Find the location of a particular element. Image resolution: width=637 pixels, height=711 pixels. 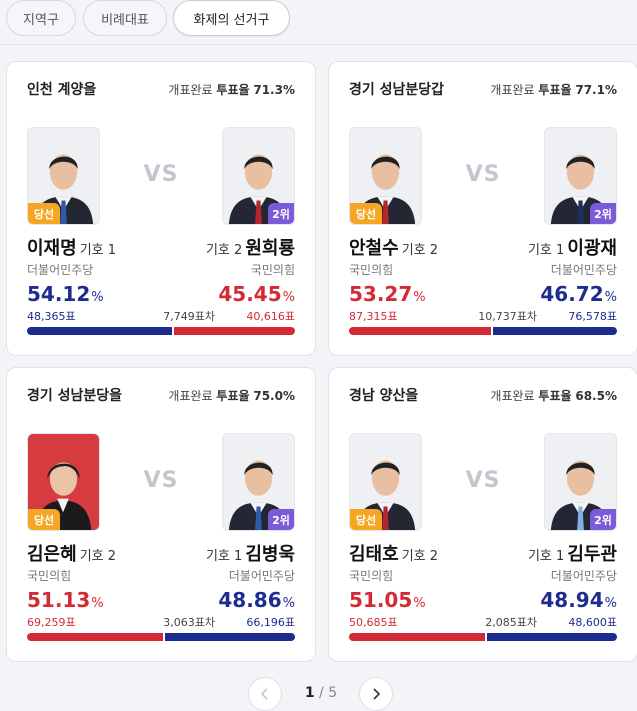

vote-share-left: 51.05% is located at coordinates (387, 600).